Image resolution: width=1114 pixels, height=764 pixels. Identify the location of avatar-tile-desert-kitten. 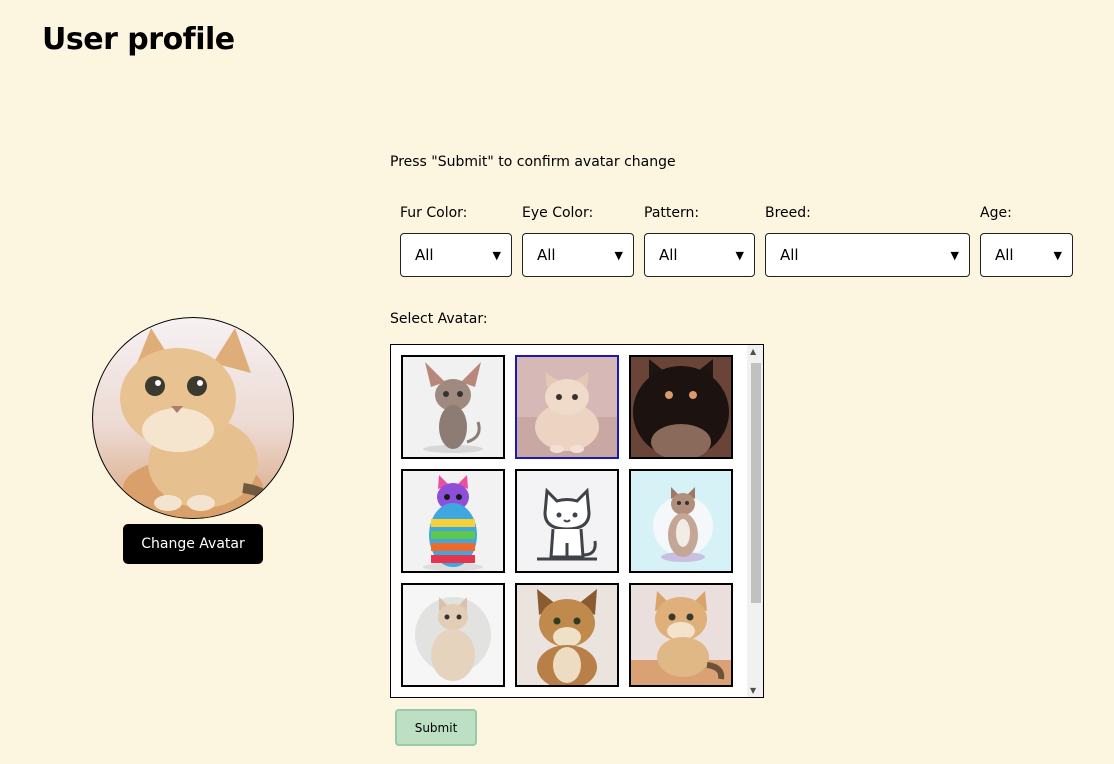
(681, 635).